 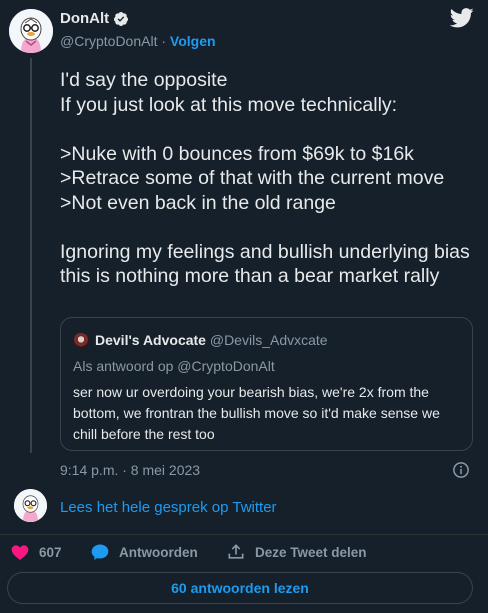 I want to click on heart-icon, so click(x=20, y=552).